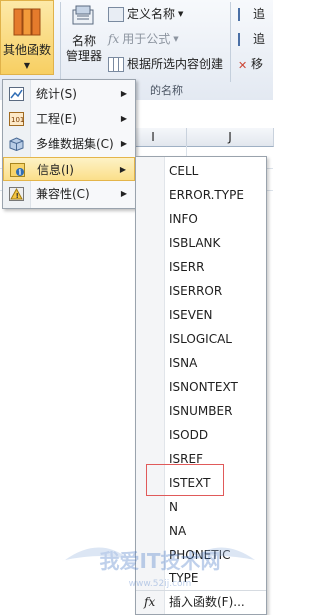 This screenshot has width=320, height=615. I want to click on function-item-isodd: ISODD, so click(188, 435).